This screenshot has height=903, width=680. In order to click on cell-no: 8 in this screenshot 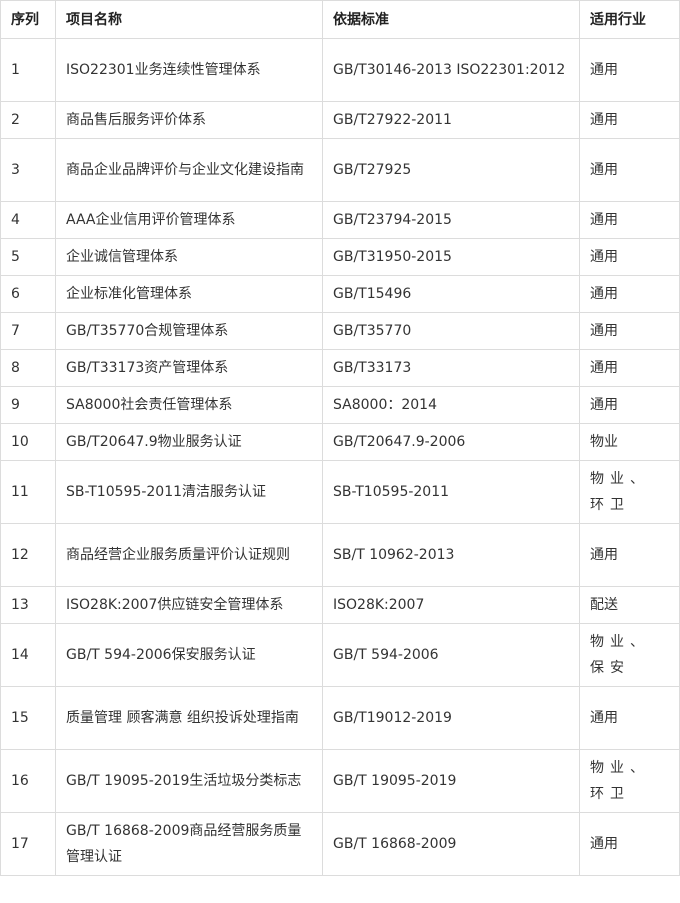, I will do `click(28, 368)`.